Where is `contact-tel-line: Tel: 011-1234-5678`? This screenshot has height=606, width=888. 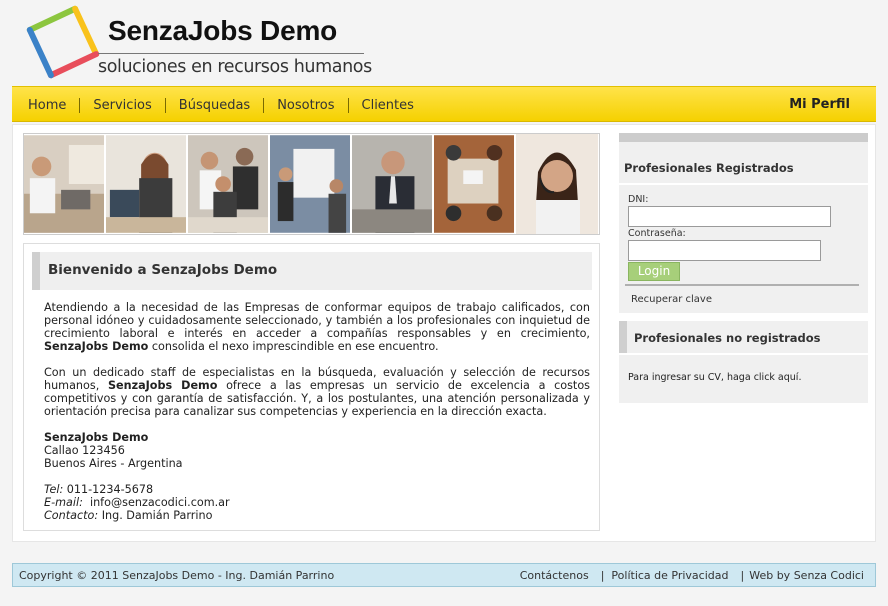
contact-tel-line: Tel: 011-1234-5678 is located at coordinates (317, 489).